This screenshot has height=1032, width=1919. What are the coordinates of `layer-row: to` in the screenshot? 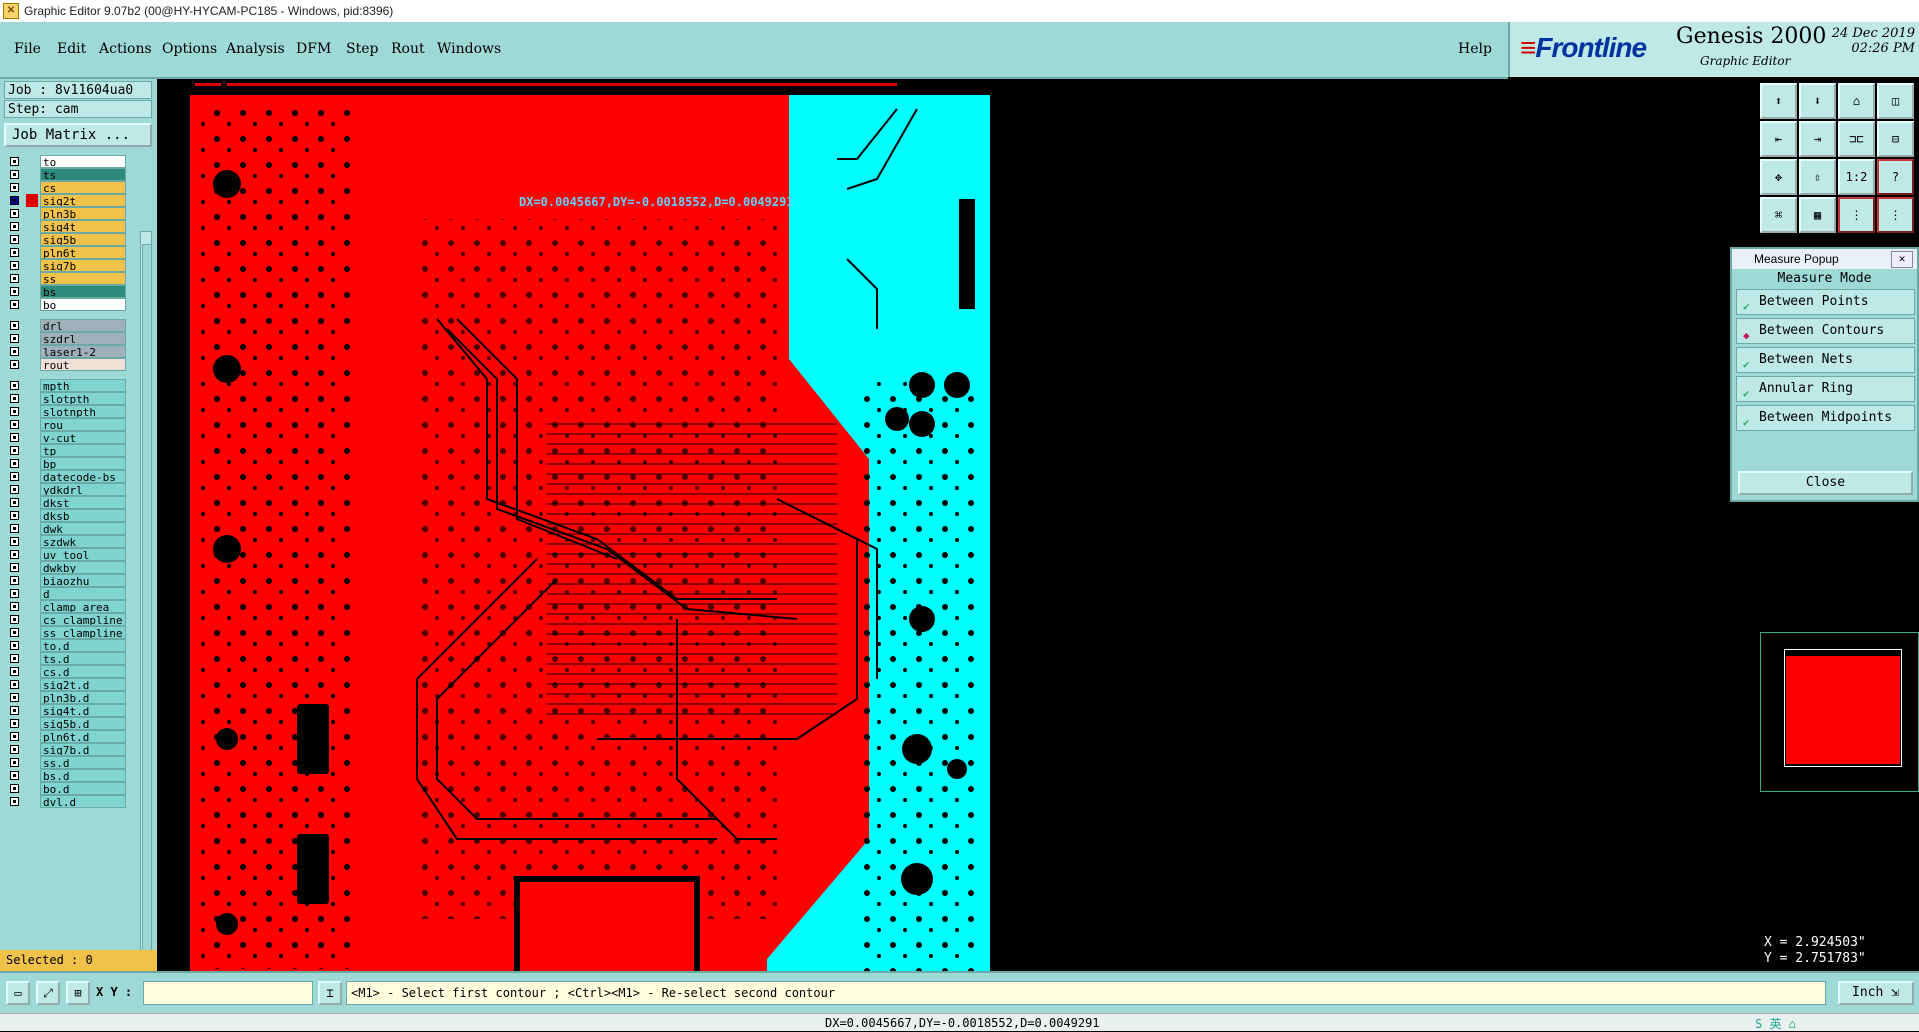 It's located at (65, 162).